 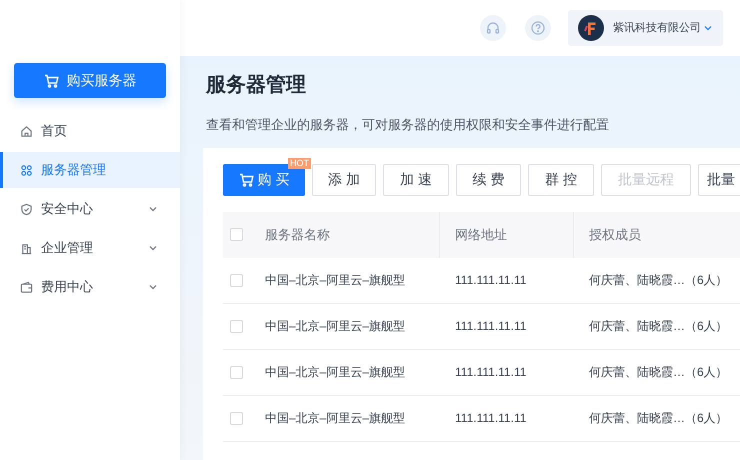 I want to click on logo-icon, so click(x=591, y=28).